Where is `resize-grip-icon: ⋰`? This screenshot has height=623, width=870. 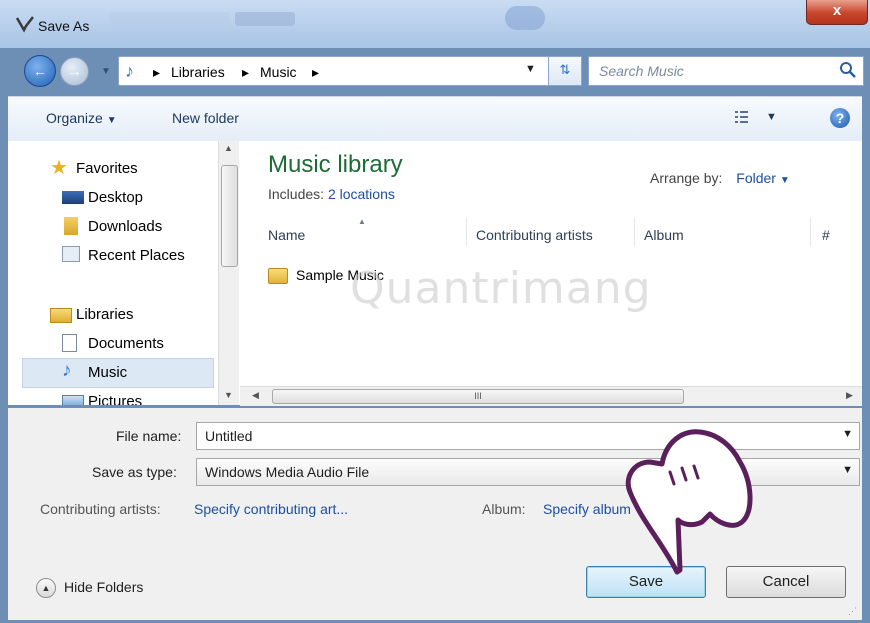 resize-grip-icon: ⋰ is located at coordinates (854, 612).